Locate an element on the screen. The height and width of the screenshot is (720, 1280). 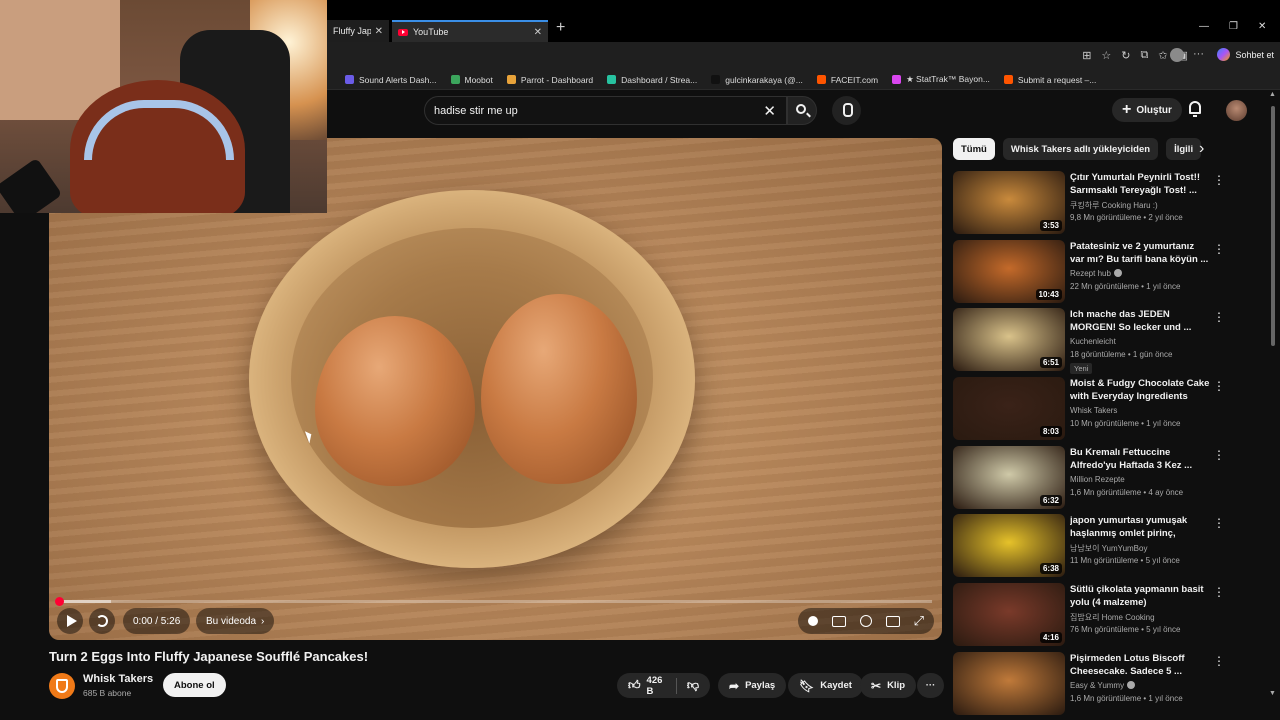
page-scrollbar is located at coordinates (1273, 396).